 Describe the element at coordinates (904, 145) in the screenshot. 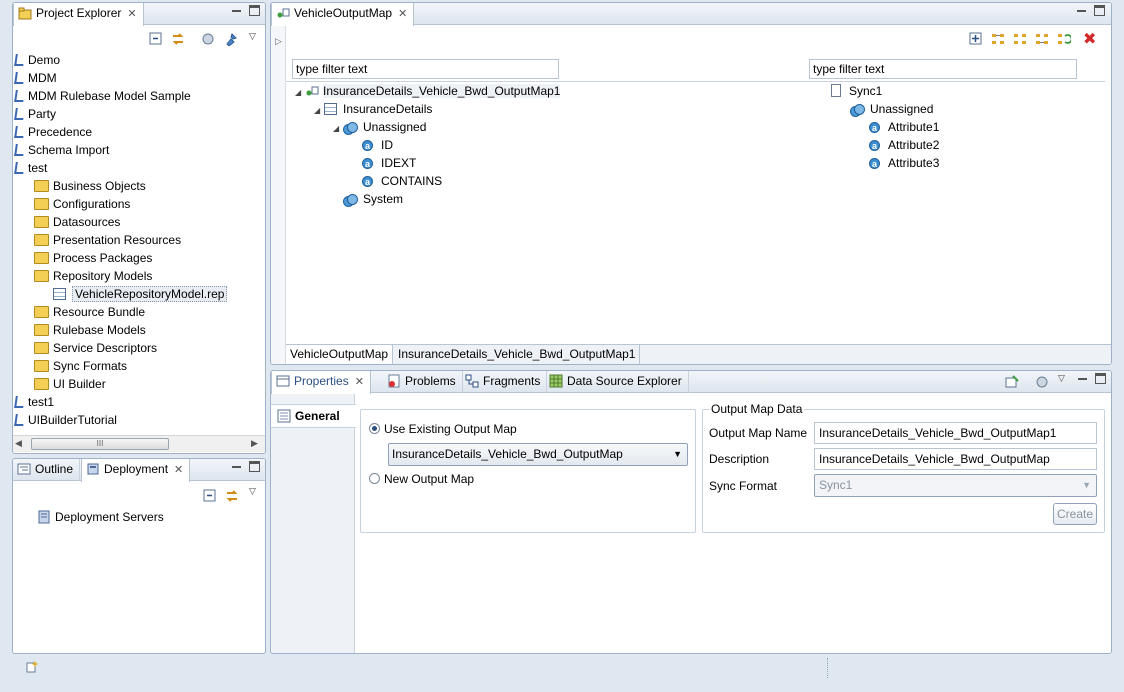

I see `target-tree-item: Attribute2` at that location.